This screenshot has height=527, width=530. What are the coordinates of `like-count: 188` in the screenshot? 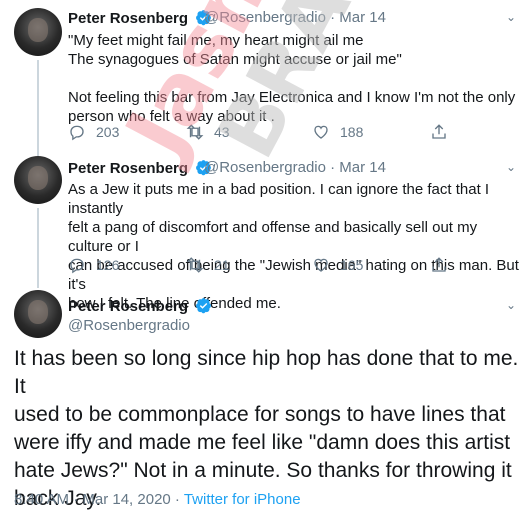 It's located at (352, 132).